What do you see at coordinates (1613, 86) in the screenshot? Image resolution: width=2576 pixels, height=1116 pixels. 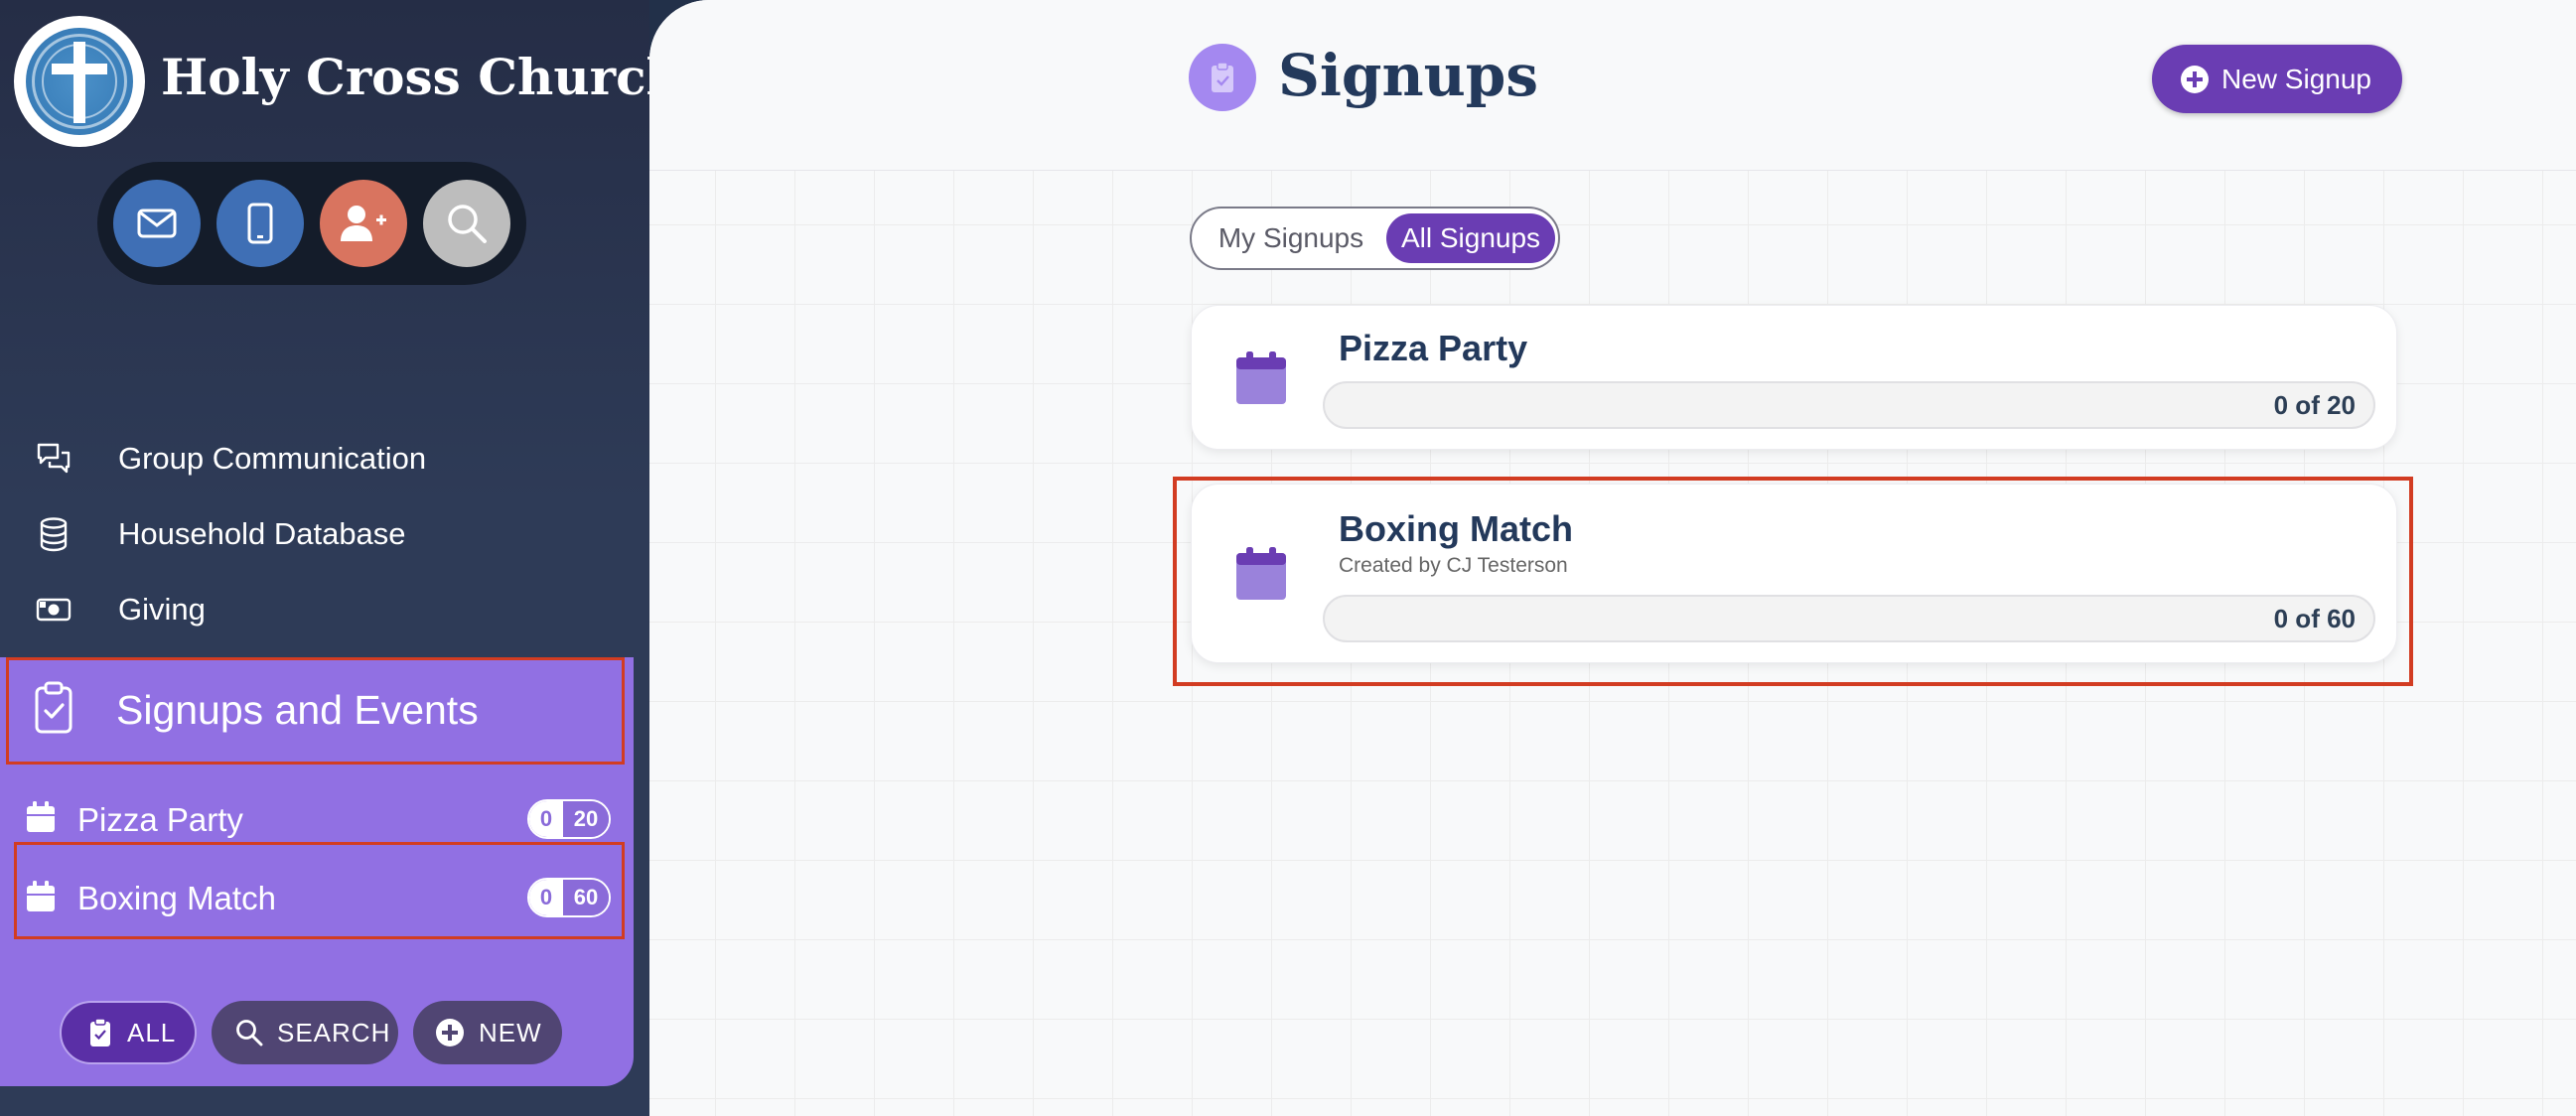 I see `page-header: Signups New Signup` at bounding box center [1613, 86].